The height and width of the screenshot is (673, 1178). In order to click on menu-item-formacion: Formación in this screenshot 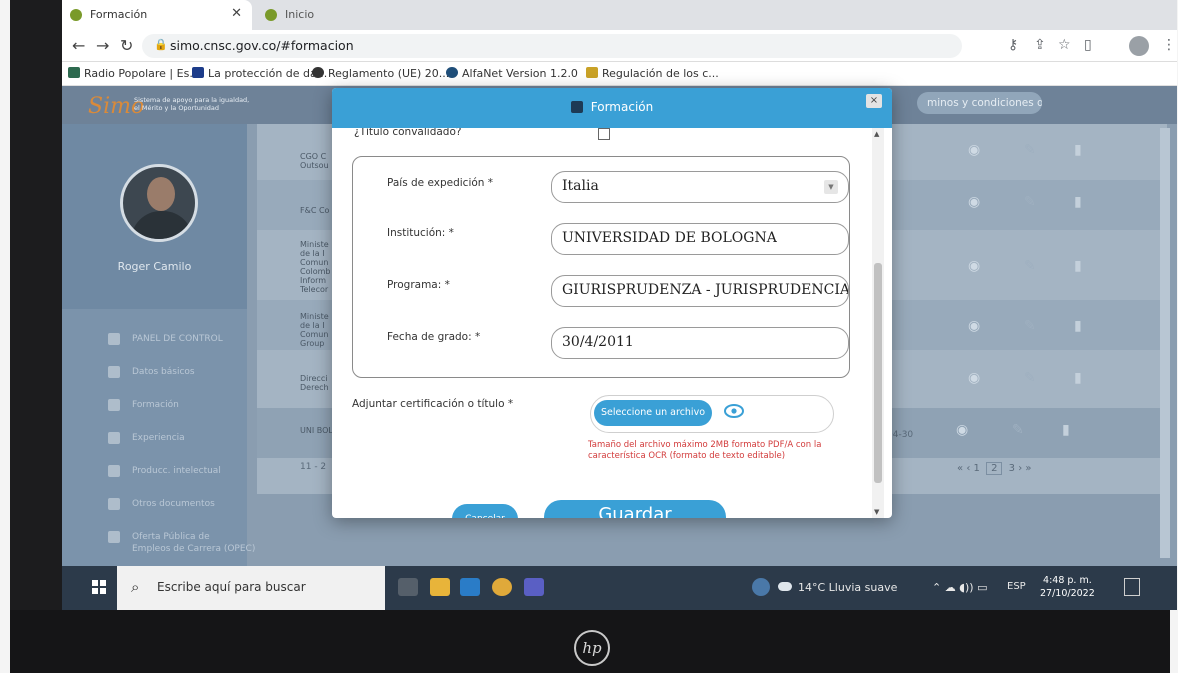, I will do `click(154, 406)`.